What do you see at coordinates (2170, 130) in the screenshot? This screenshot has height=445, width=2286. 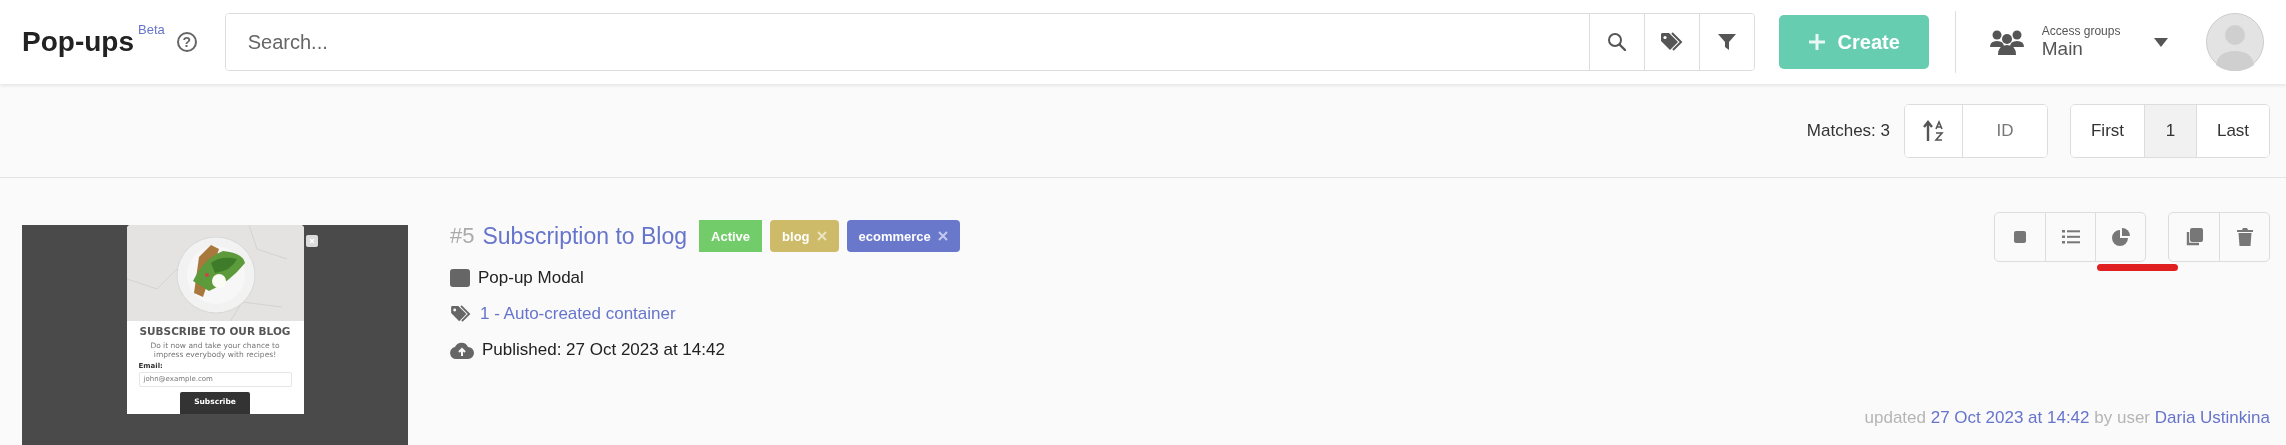 I see `pagination-button: 1` at bounding box center [2170, 130].